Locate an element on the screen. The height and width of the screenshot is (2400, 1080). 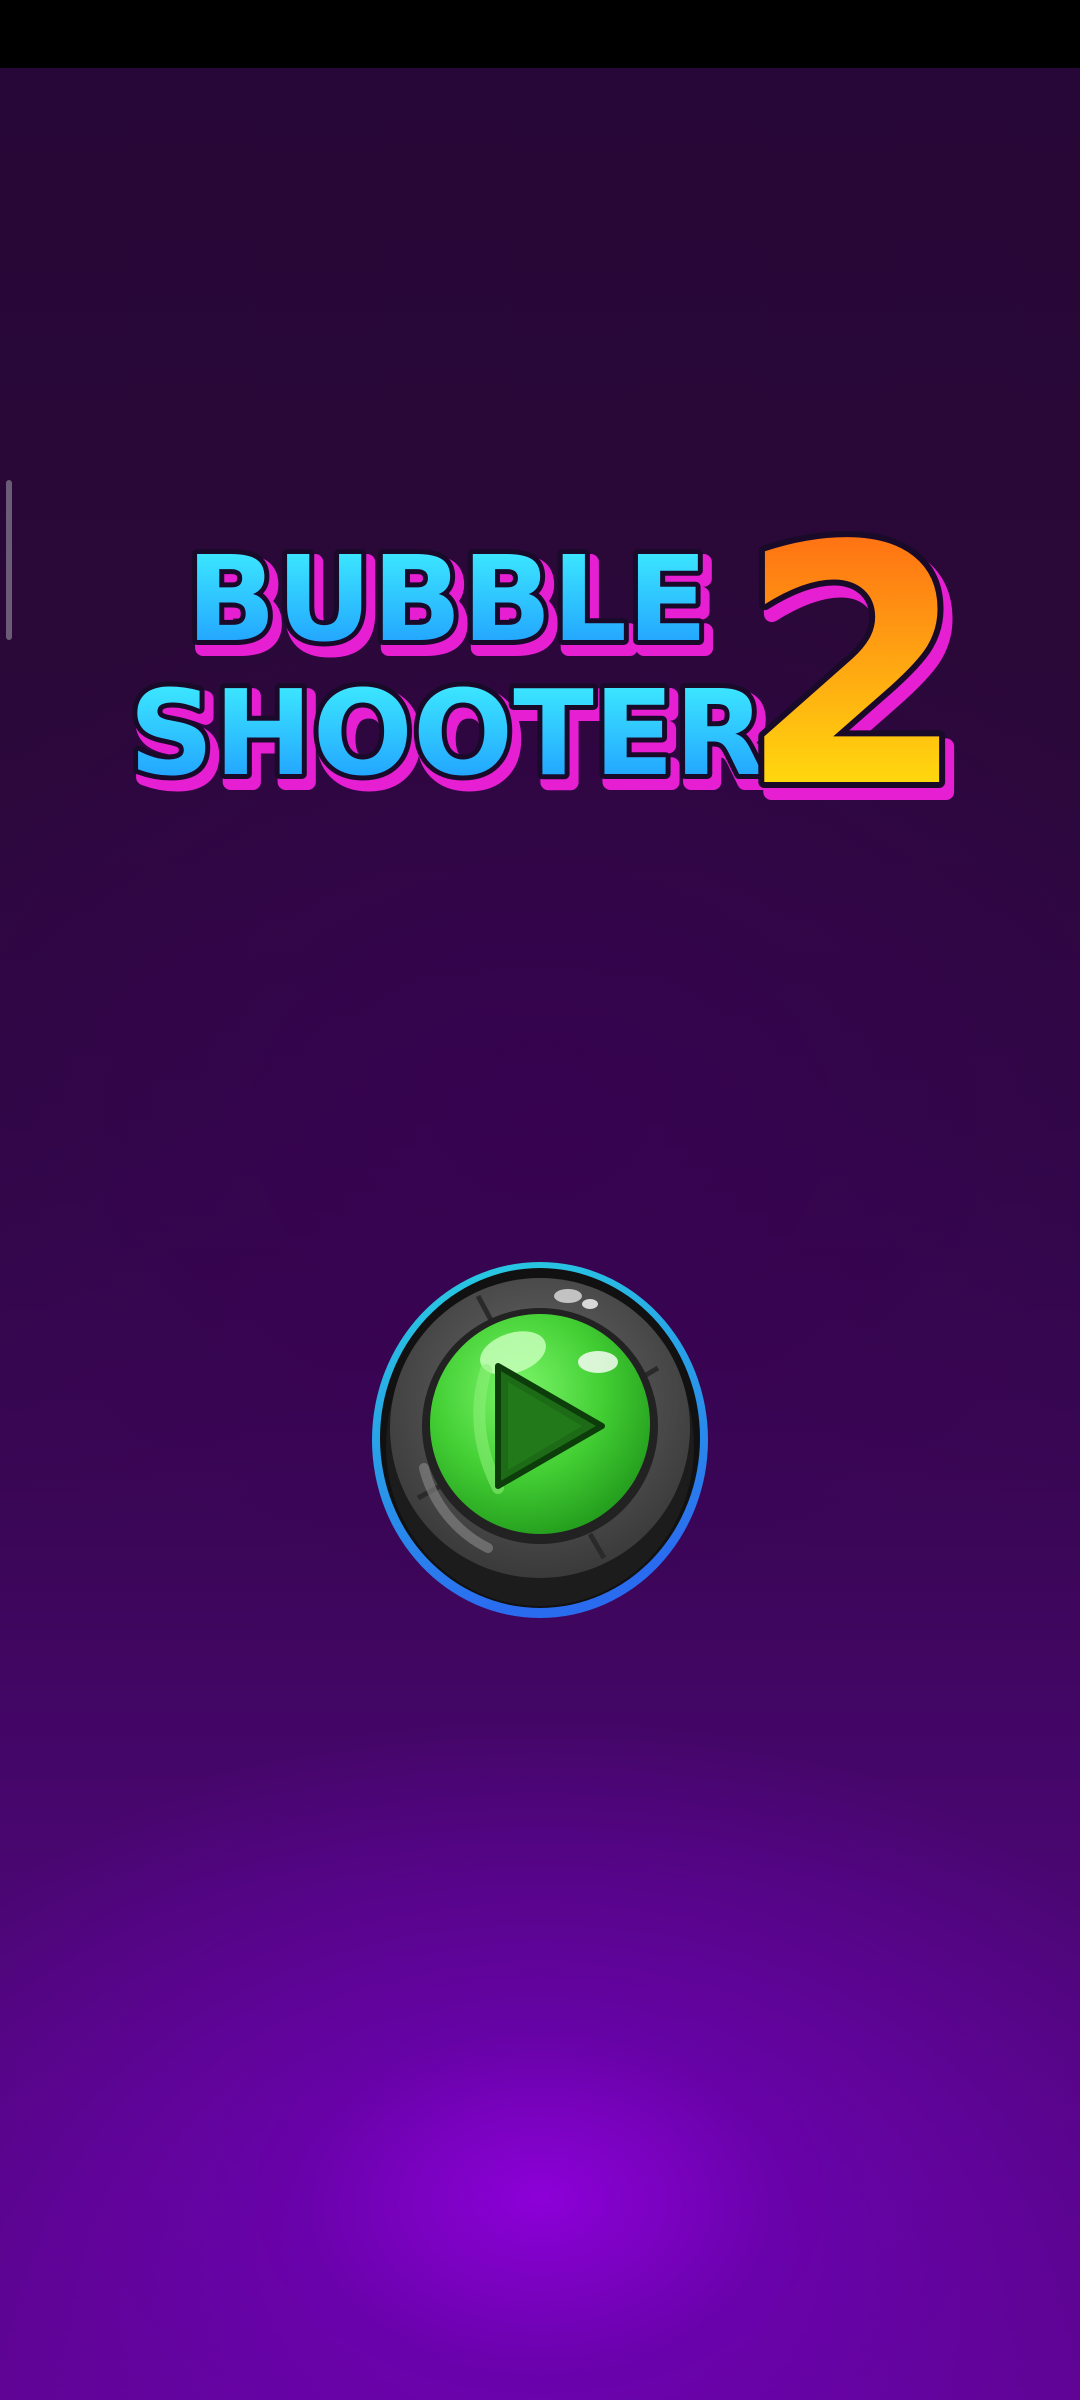
title-line2: SHOOTER is located at coordinates (447, 733).